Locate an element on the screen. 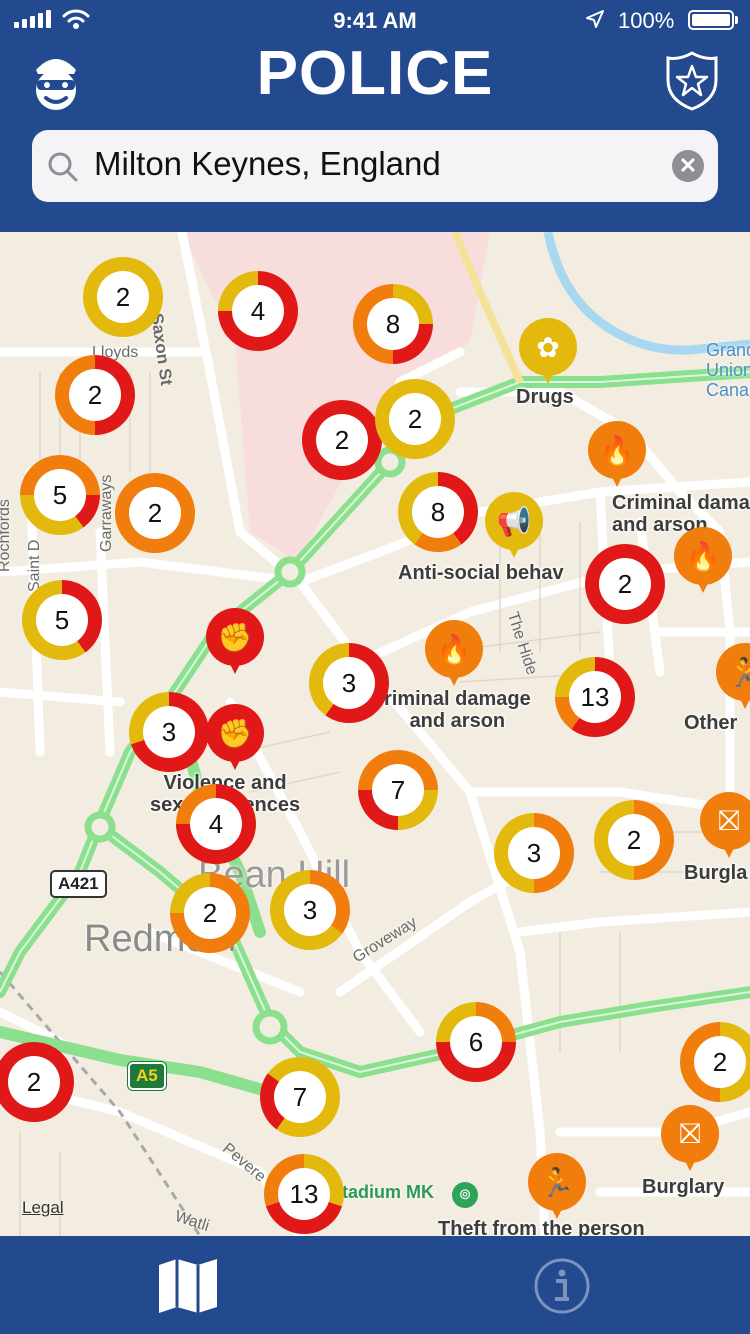 The height and width of the screenshot is (1334, 750). search-input: Milton Keynes, England is located at coordinates (267, 164).